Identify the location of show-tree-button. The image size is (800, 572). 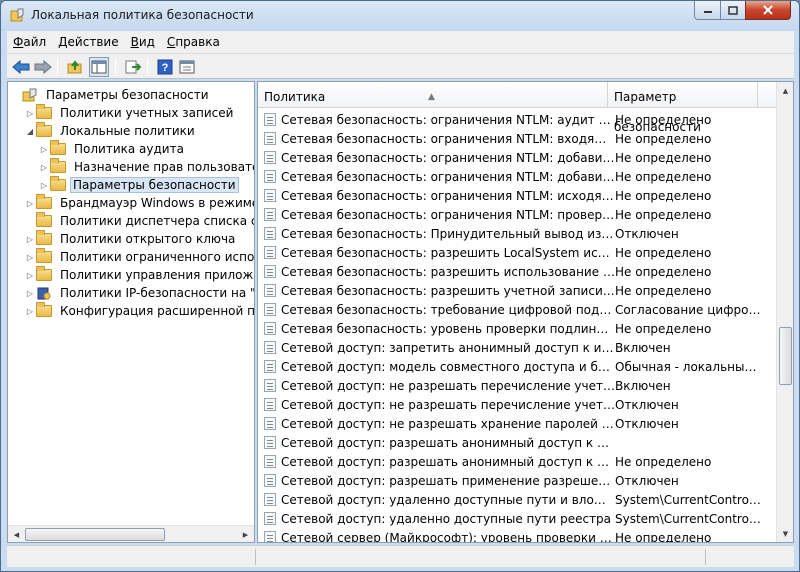
(99, 67).